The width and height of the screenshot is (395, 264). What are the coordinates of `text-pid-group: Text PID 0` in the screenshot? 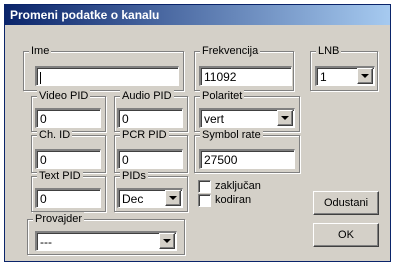 It's located at (68, 190).